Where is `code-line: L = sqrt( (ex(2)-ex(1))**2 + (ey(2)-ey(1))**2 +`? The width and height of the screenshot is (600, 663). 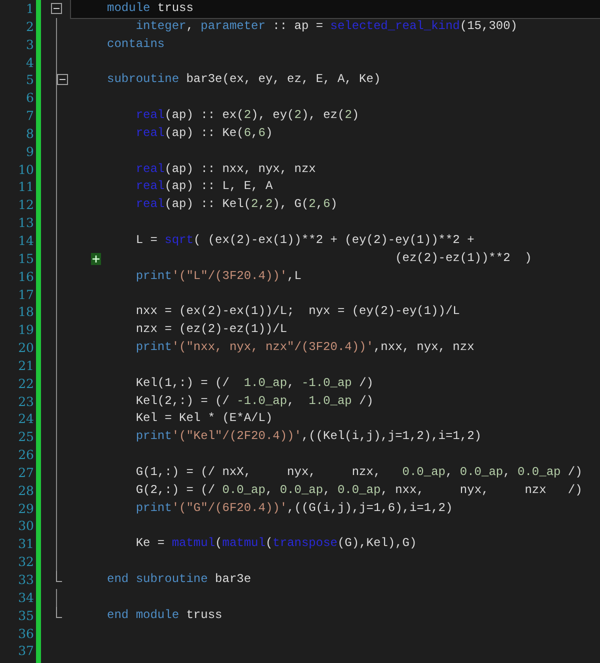
code-line: L = sqrt( (ex(2)-ex(1))**2 + (ey(2)-ey(1))**2 + is located at coordinates (305, 239).